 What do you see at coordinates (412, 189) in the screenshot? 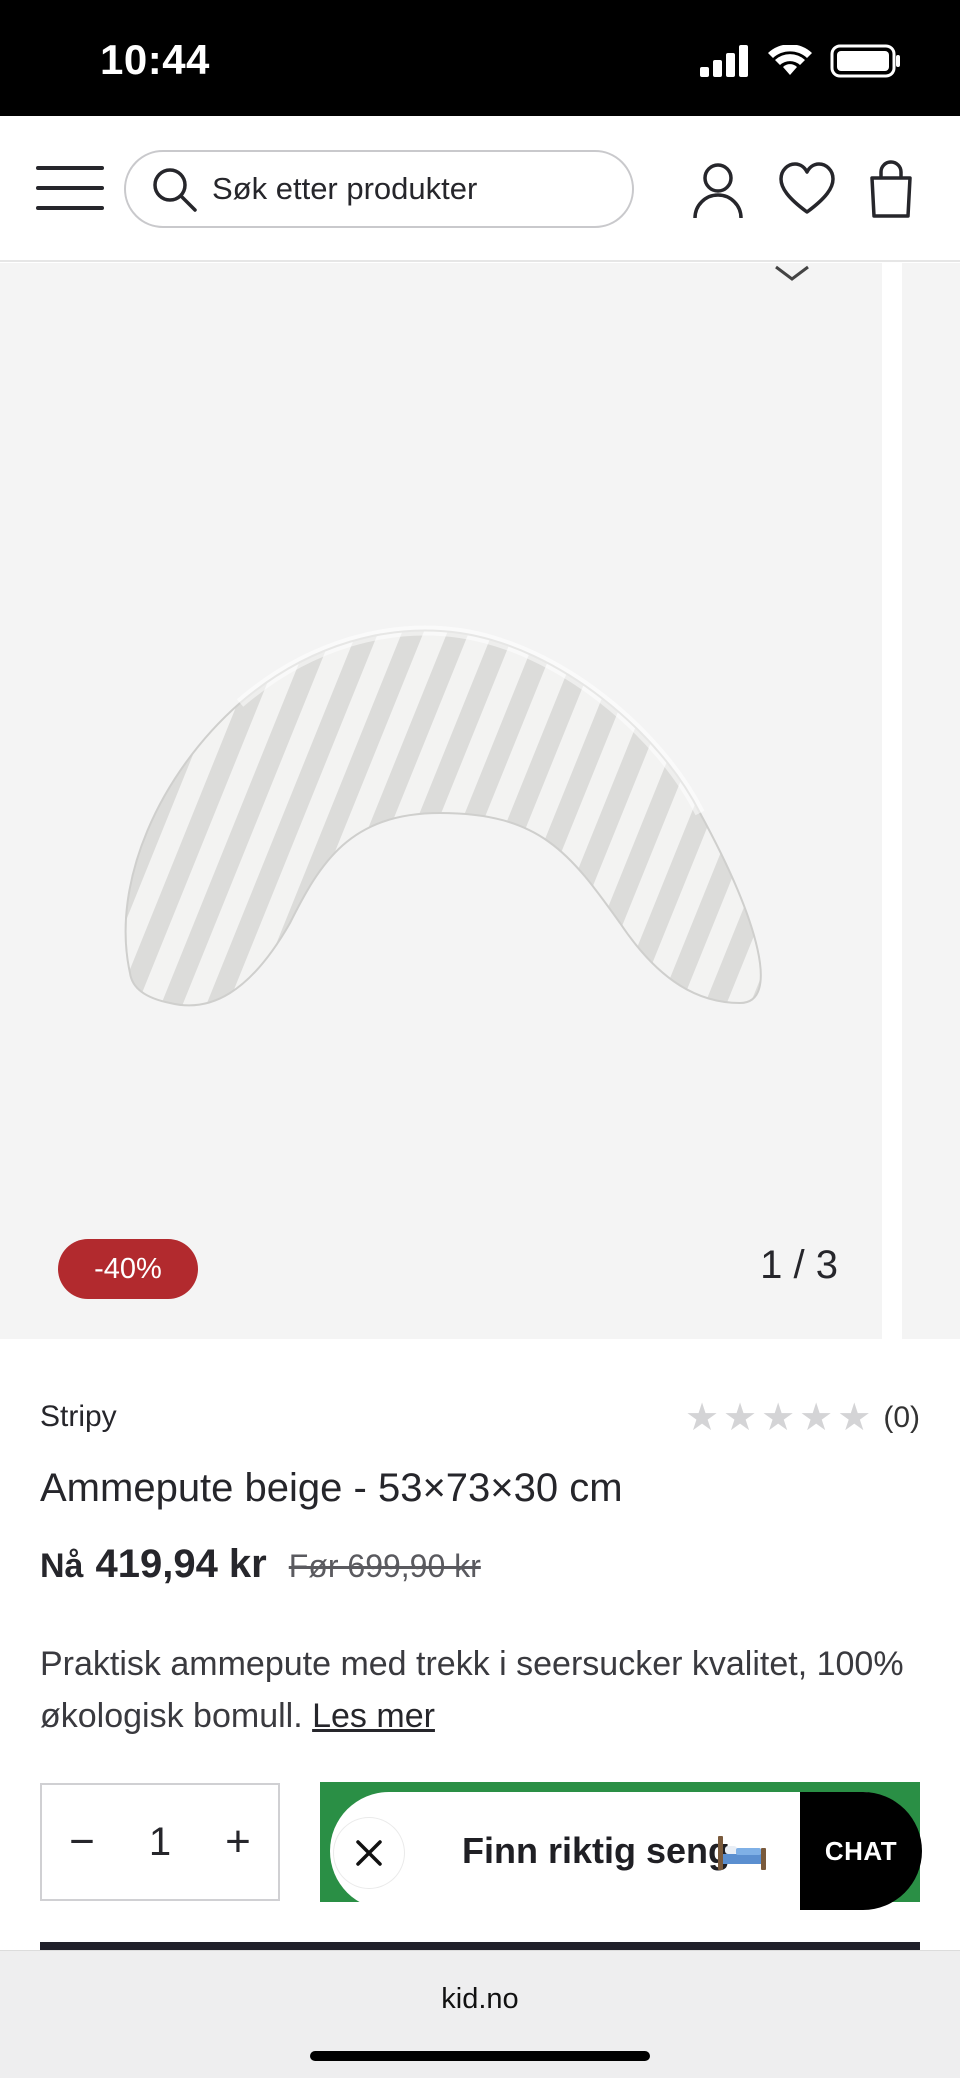
I see `search-input` at bounding box center [412, 189].